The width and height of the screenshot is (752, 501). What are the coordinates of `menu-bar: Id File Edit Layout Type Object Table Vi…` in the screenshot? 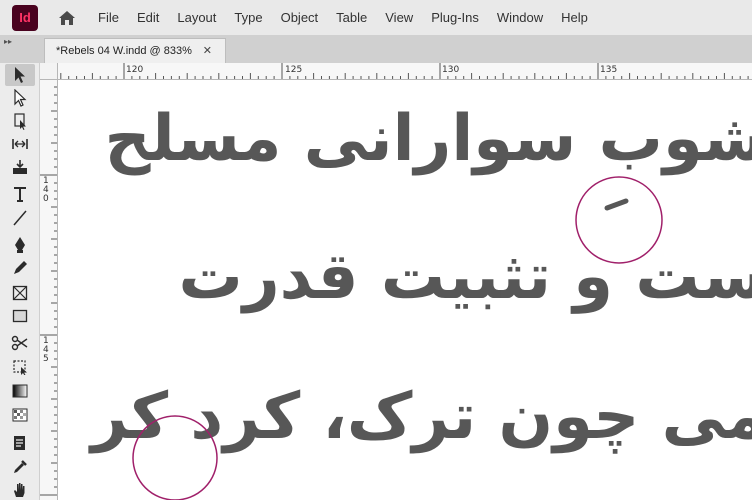 It's located at (376, 17).